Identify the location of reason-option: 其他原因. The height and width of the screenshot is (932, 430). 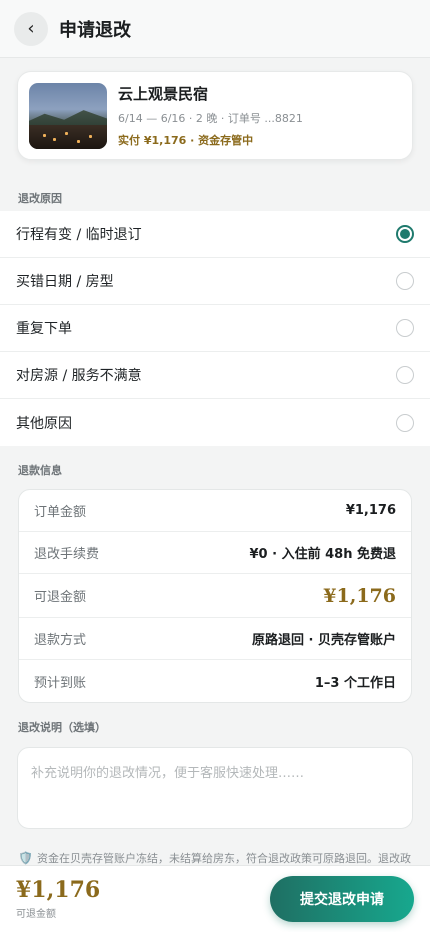
(215, 422).